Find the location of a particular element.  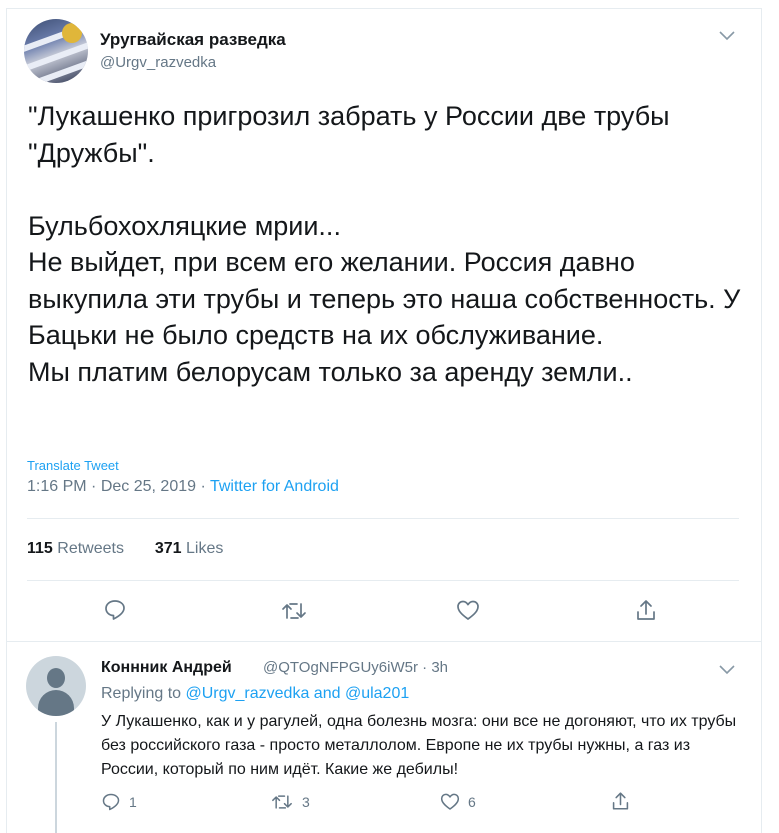

engagement-stats: 115 Retweets 371 Likes is located at coordinates (125, 549).